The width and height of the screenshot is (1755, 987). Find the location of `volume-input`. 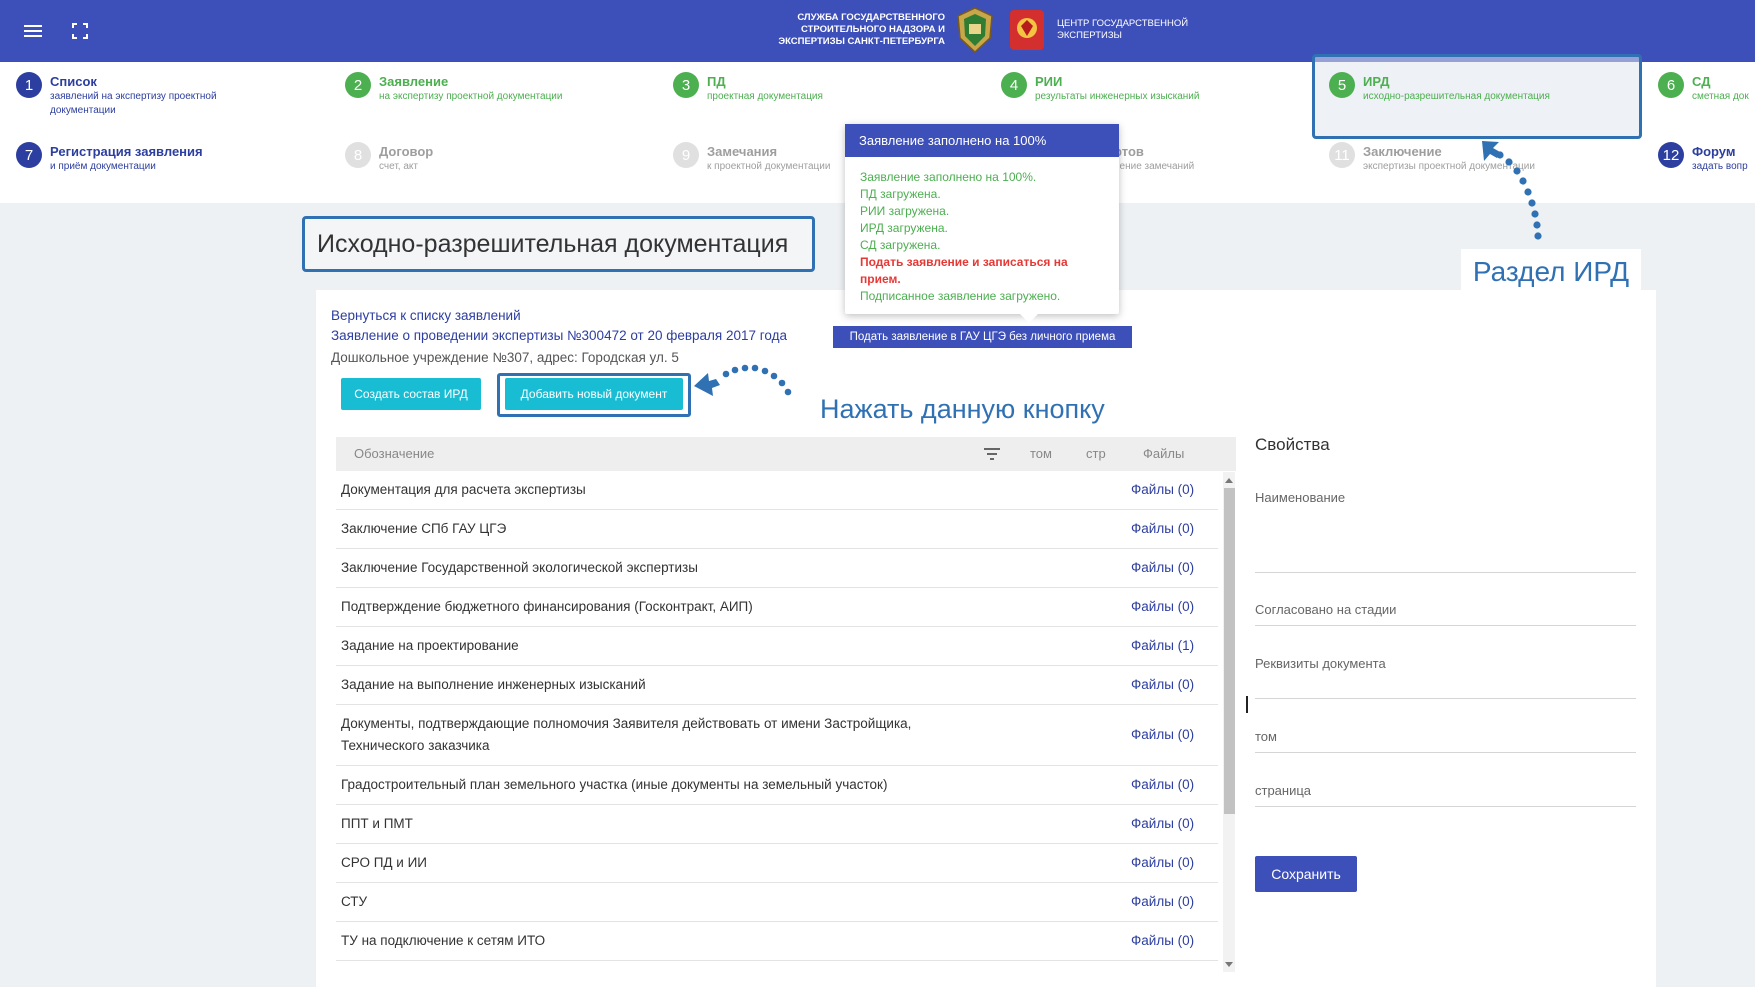

volume-input is located at coordinates (1445, 752).